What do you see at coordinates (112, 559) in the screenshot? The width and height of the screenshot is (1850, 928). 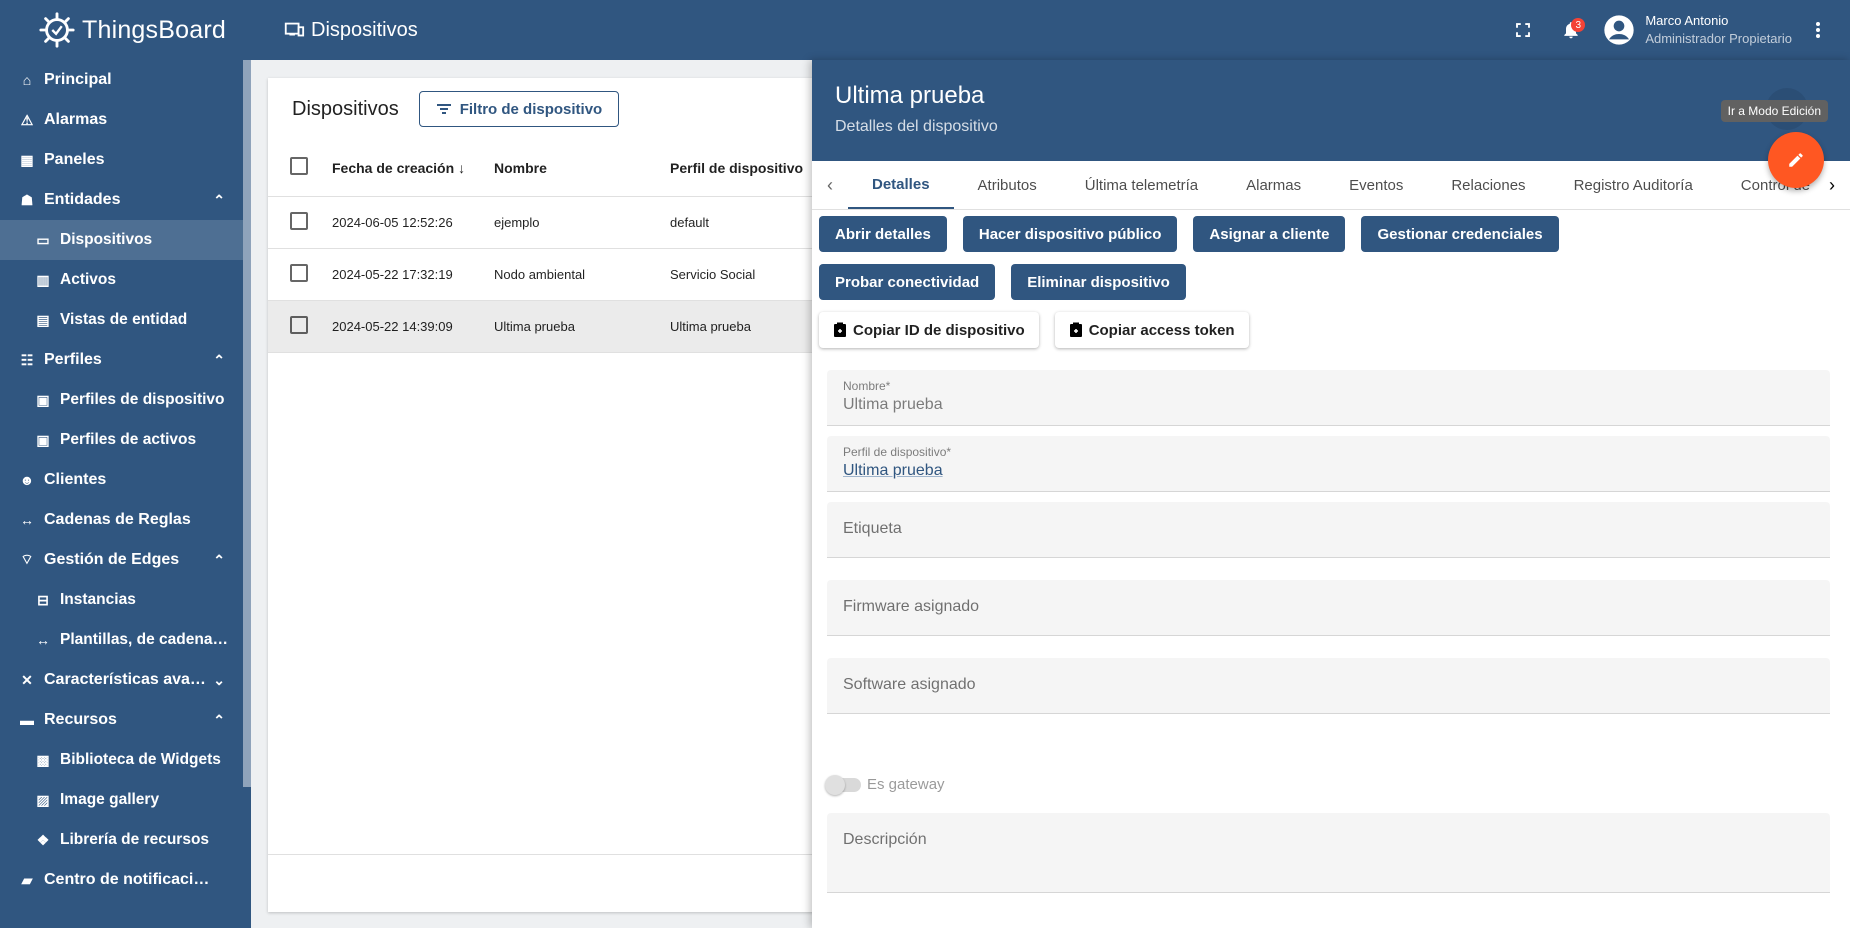 I see `sidebar-item-label: Gestión de Edges` at bounding box center [112, 559].